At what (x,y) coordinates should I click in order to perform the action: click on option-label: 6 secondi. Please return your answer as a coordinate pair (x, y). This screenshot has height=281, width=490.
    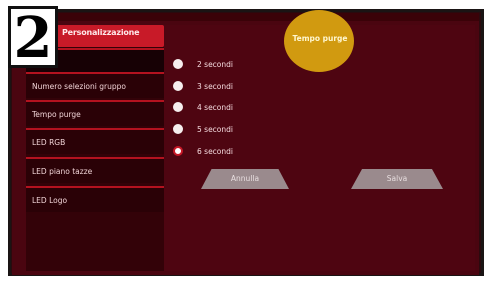
    Looking at the image, I should click on (215, 151).